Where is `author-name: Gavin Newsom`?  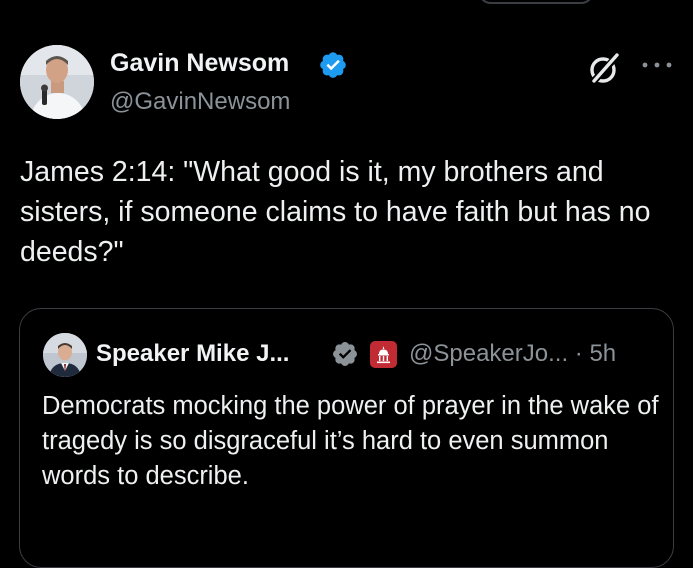
author-name: Gavin Newsom is located at coordinates (199, 63).